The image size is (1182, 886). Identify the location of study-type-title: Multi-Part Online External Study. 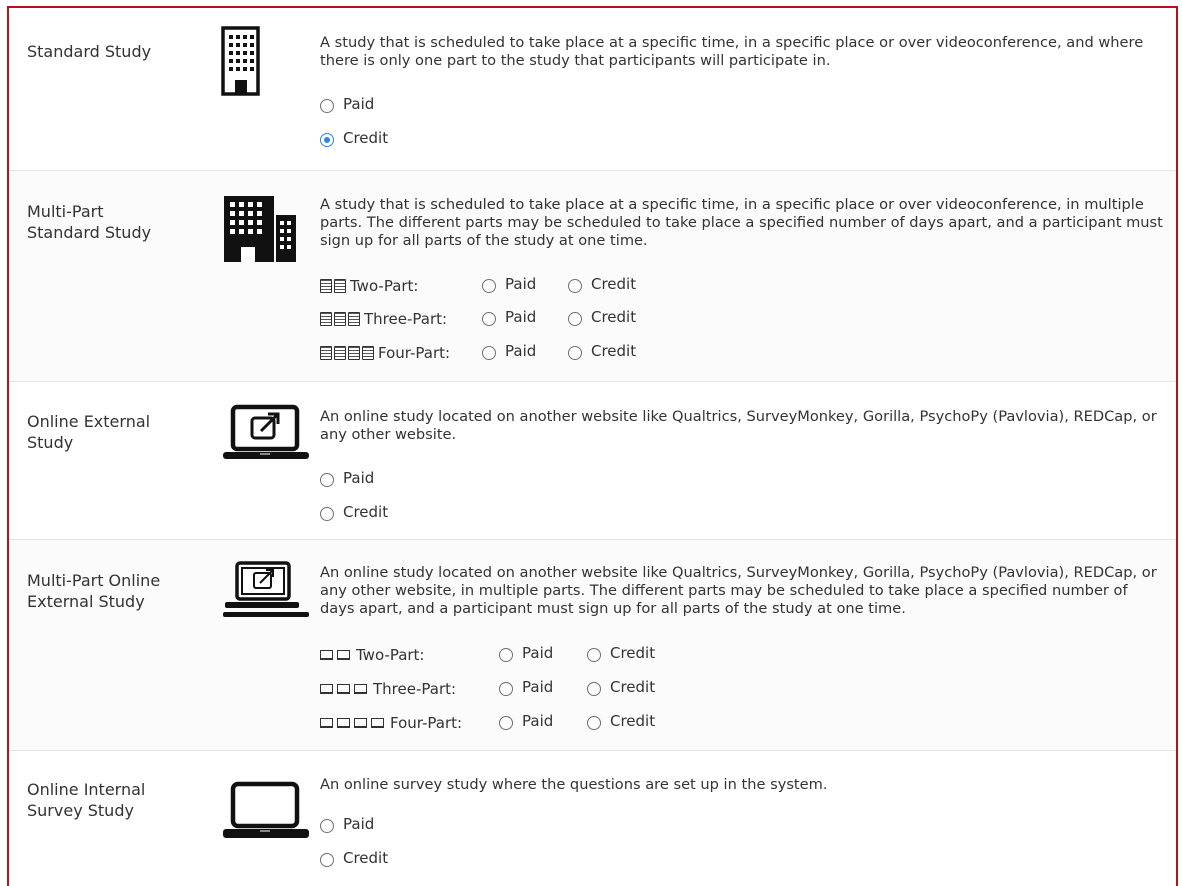
(112, 591).